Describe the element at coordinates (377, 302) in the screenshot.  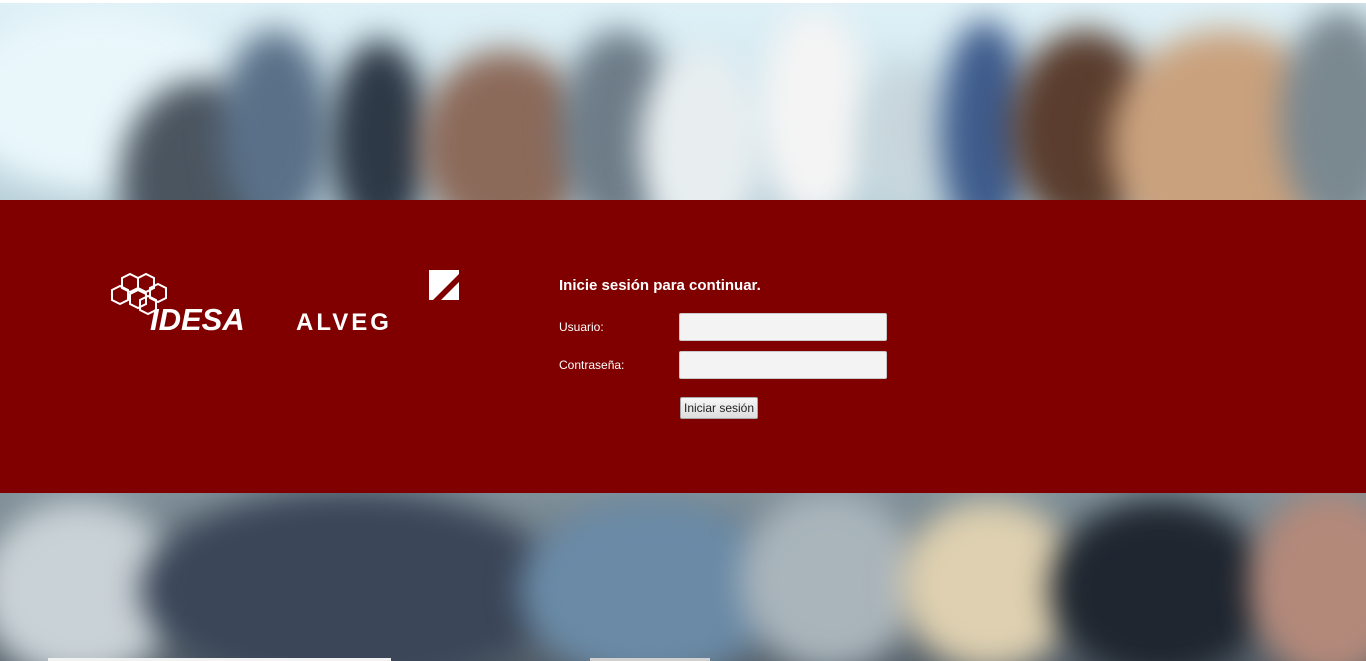
I see `alveg-logo: ALVEG` at that location.